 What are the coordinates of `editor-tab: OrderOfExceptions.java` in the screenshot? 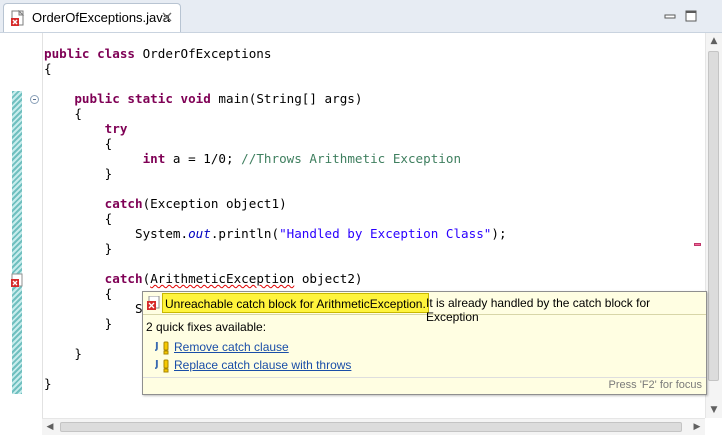 It's located at (92, 17).